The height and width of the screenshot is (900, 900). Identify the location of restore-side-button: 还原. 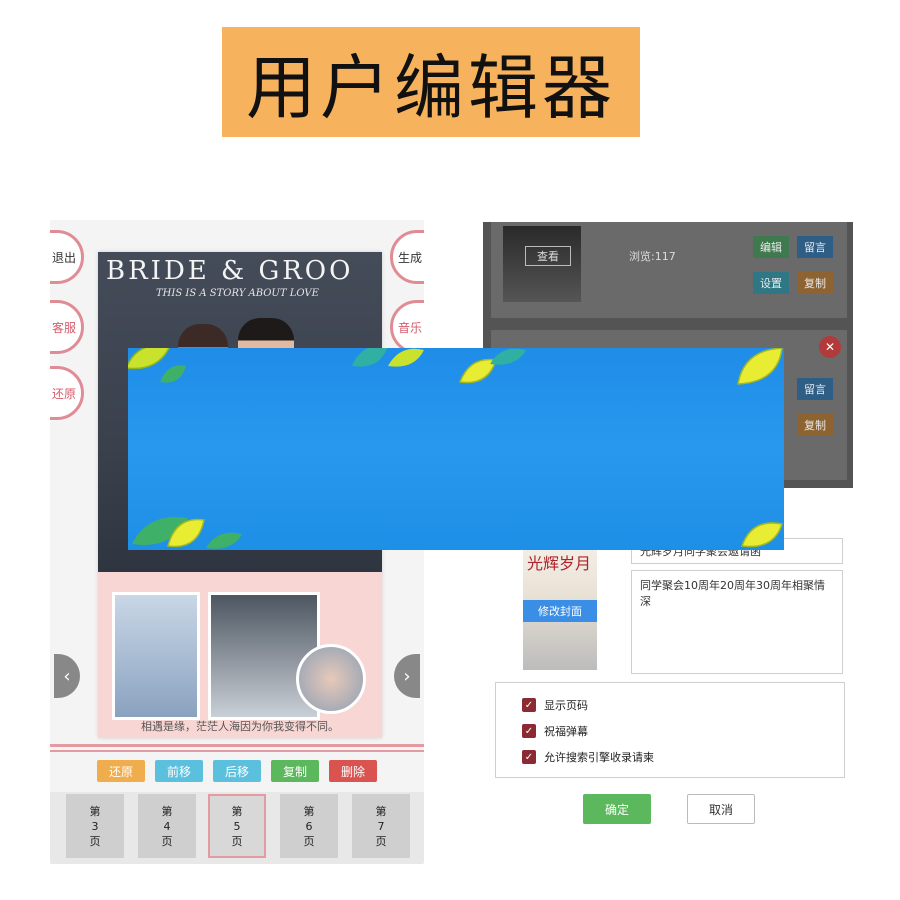
(67, 393).